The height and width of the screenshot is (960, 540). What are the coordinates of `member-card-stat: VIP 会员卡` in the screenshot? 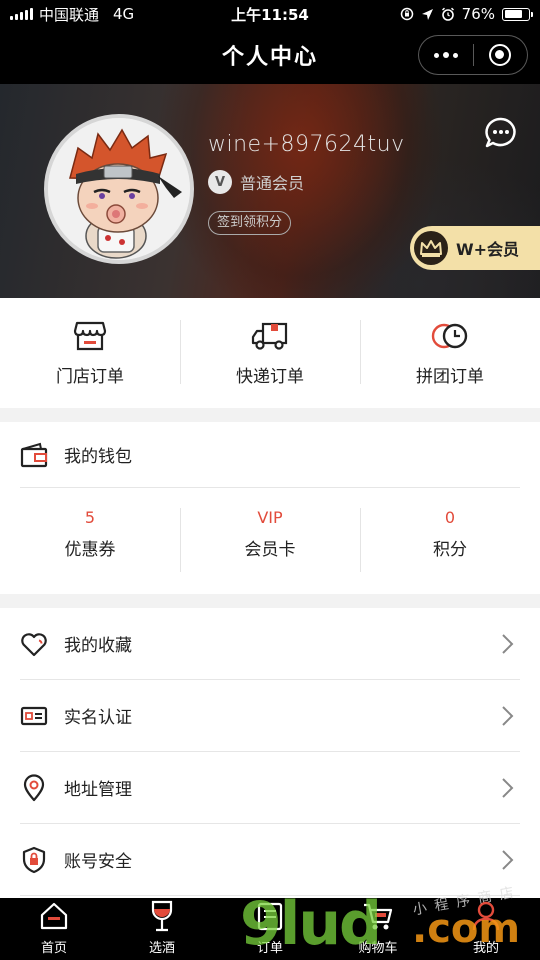 It's located at (270, 540).